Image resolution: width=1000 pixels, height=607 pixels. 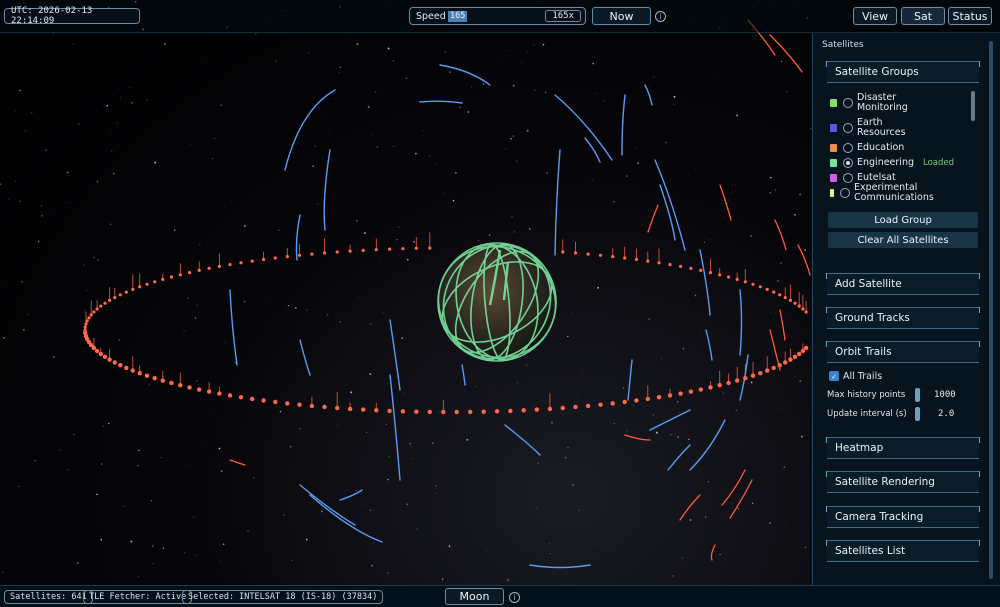 What do you see at coordinates (848, 163) in the screenshot?
I see `group-radio-selected` at bounding box center [848, 163].